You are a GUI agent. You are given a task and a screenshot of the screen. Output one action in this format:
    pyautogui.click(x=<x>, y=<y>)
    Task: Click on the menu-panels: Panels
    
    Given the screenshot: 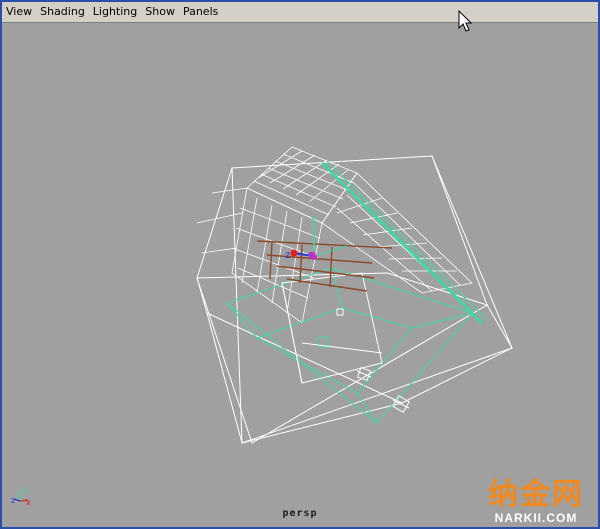 What is the action you would take?
    pyautogui.click(x=200, y=12)
    